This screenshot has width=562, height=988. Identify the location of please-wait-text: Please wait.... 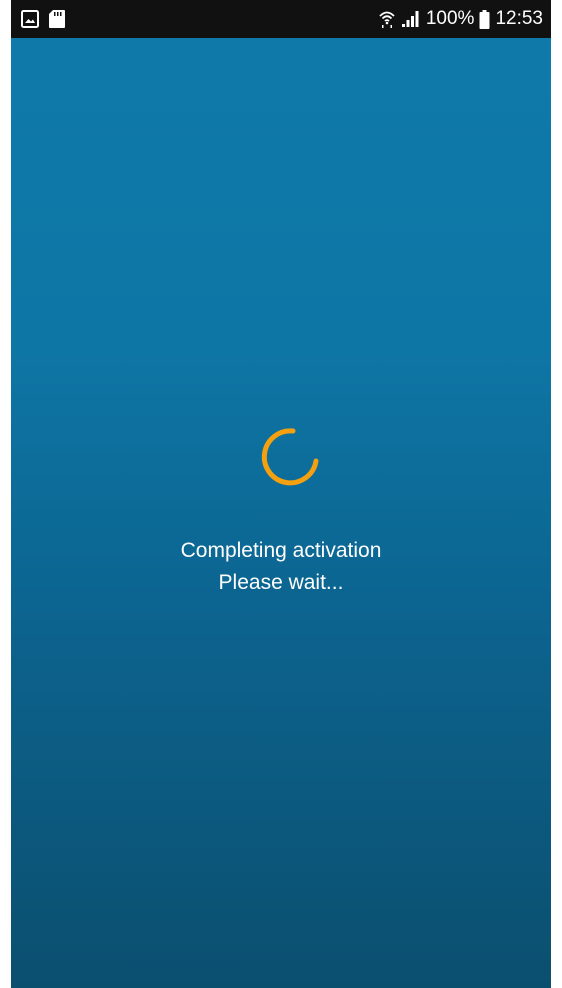
(281, 582).